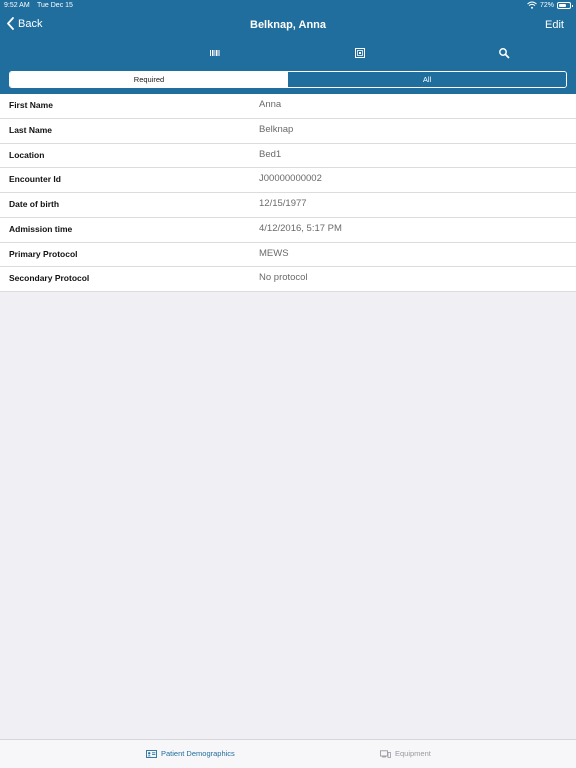 The image size is (576, 768). Describe the element at coordinates (288, 156) in the screenshot. I see `field-row-location: Location Bed1` at that location.